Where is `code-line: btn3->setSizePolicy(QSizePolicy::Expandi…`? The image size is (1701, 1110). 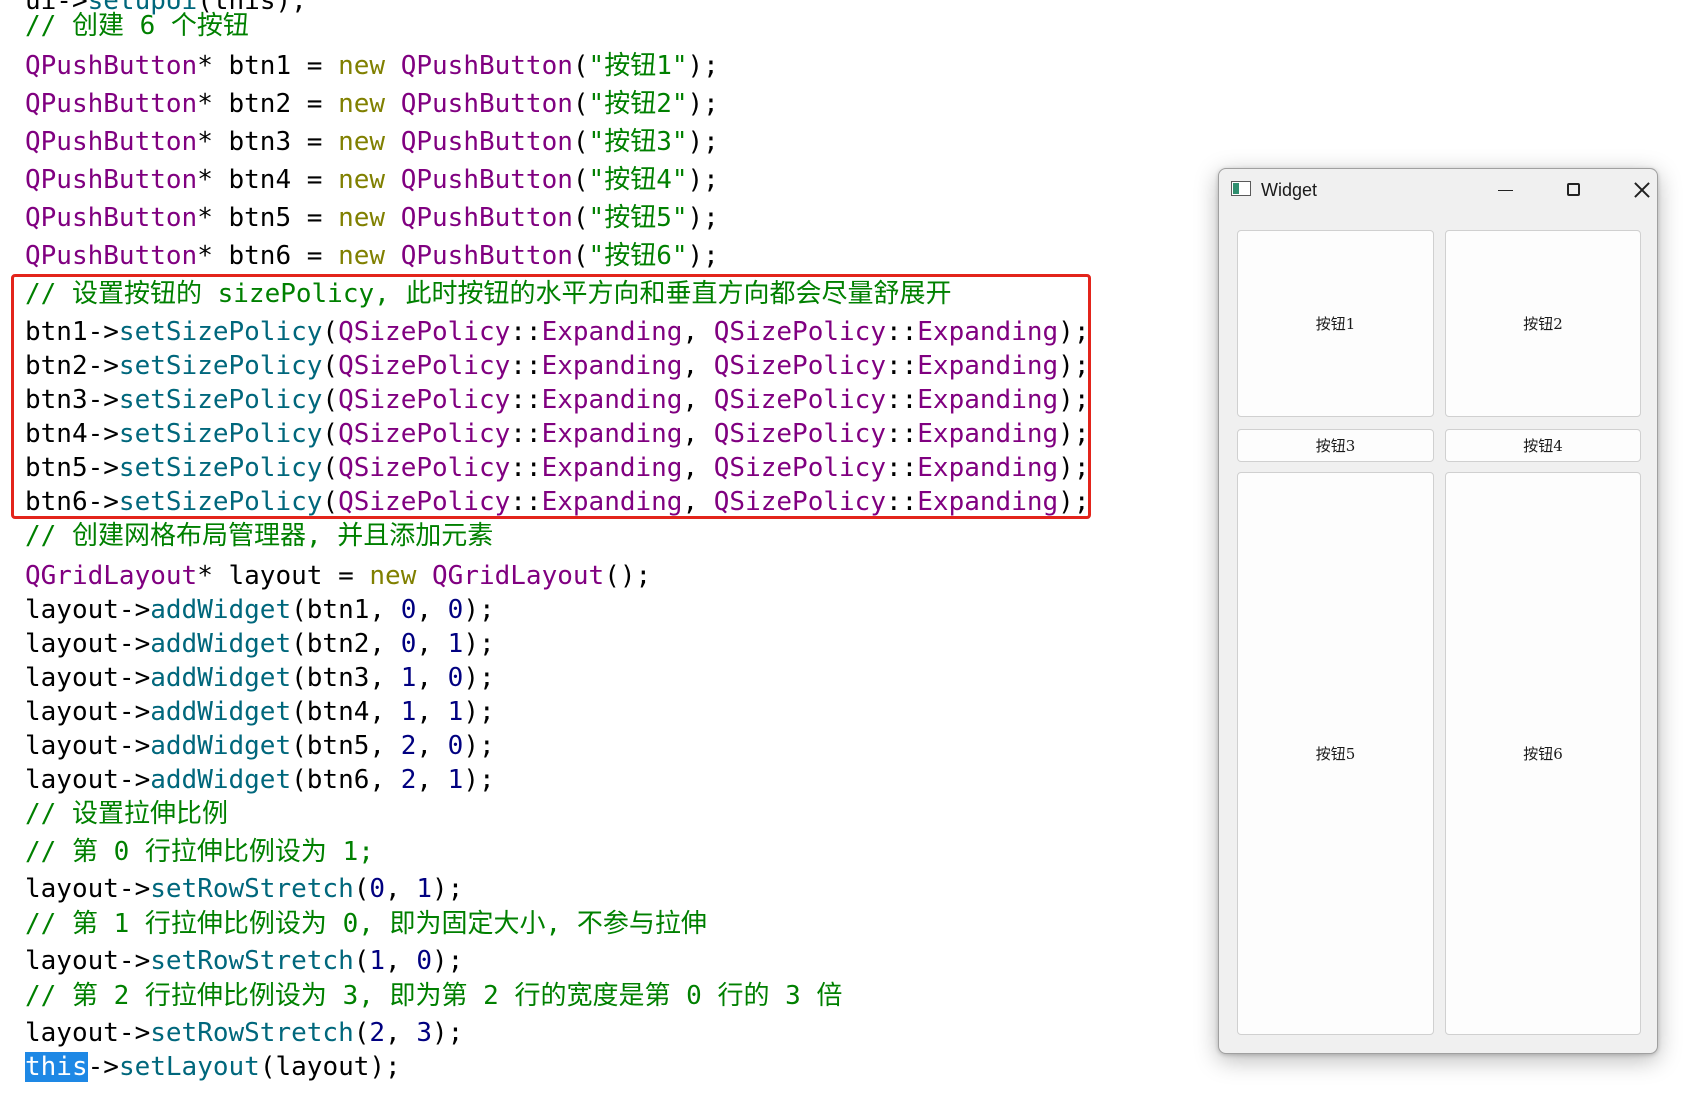 code-line: btn3->setSizePolicy(QSizePolicy::Expandi… is located at coordinates (557, 400).